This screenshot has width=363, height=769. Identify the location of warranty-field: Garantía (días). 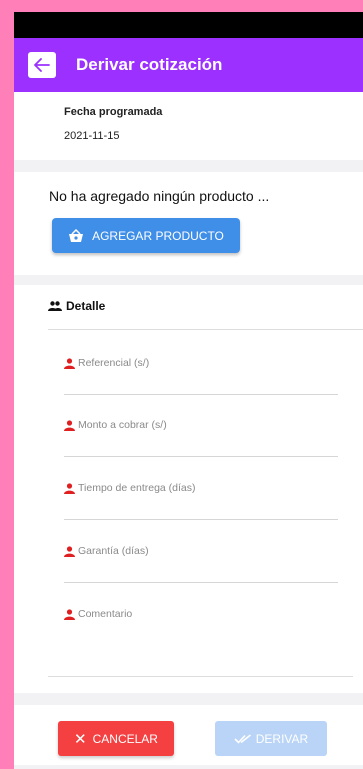
(201, 558).